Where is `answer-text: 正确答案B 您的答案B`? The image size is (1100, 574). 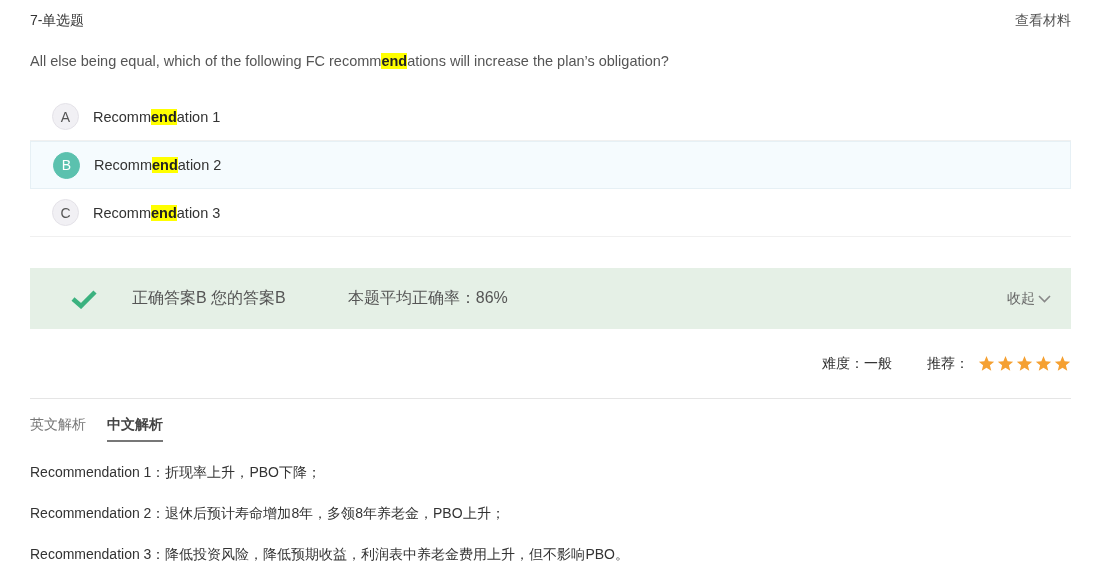
answer-text: 正确答案B 您的答案B is located at coordinates (209, 298).